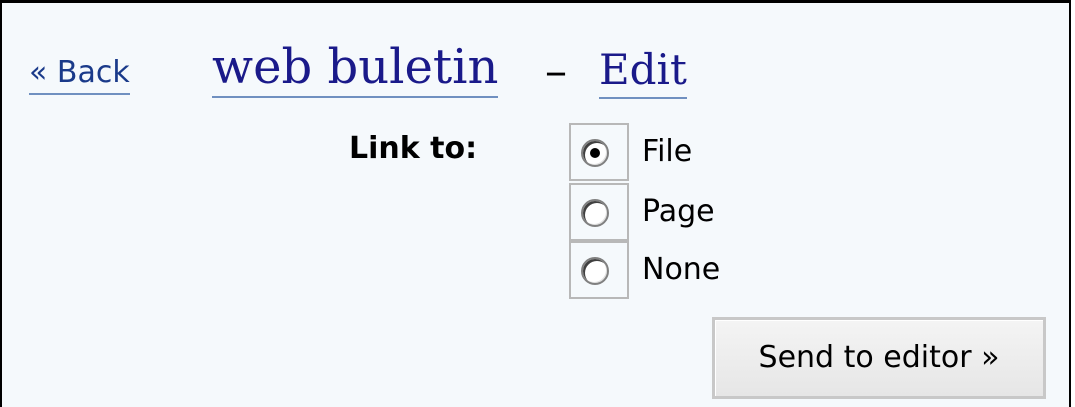  Describe the element at coordinates (79, 74) in the screenshot. I see `back-link: « Back` at that location.